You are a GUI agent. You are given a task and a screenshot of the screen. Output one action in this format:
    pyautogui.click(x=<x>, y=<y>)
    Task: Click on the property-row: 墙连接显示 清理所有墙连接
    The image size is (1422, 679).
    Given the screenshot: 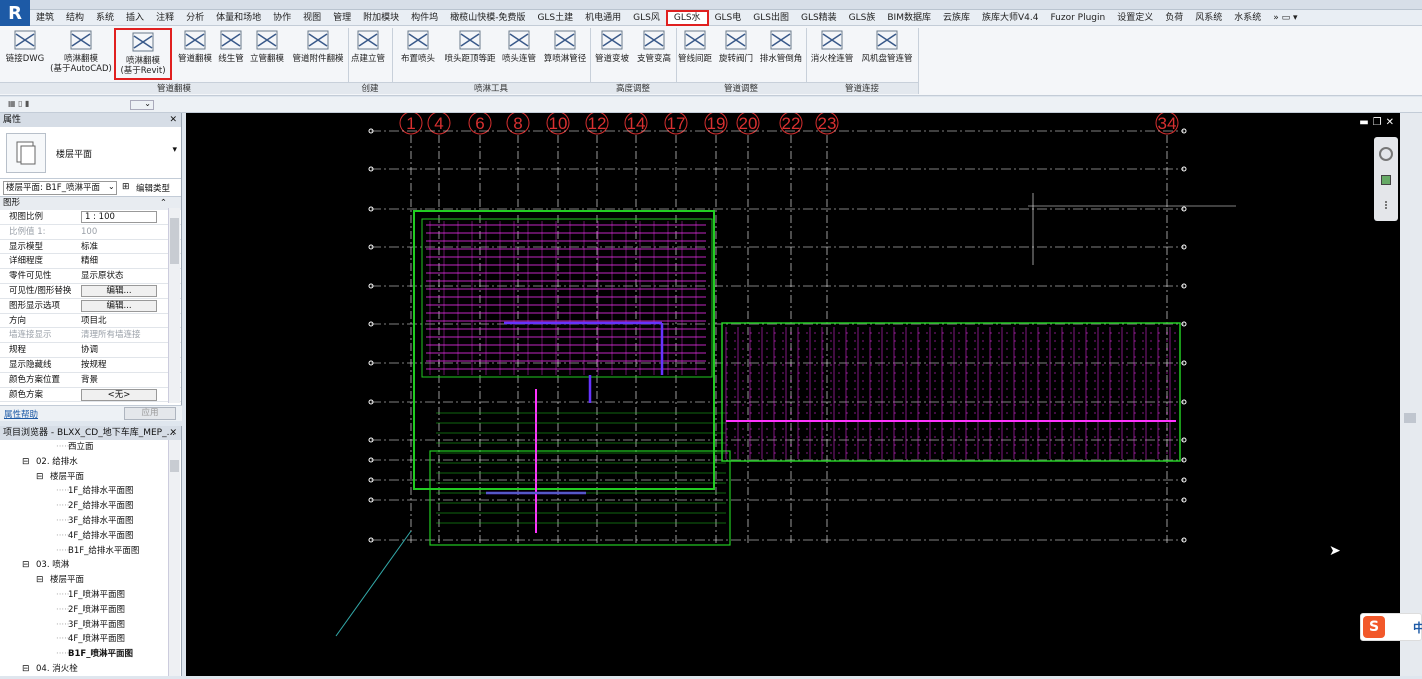 What is the action you would take?
    pyautogui.click(x=90, y=336)
    